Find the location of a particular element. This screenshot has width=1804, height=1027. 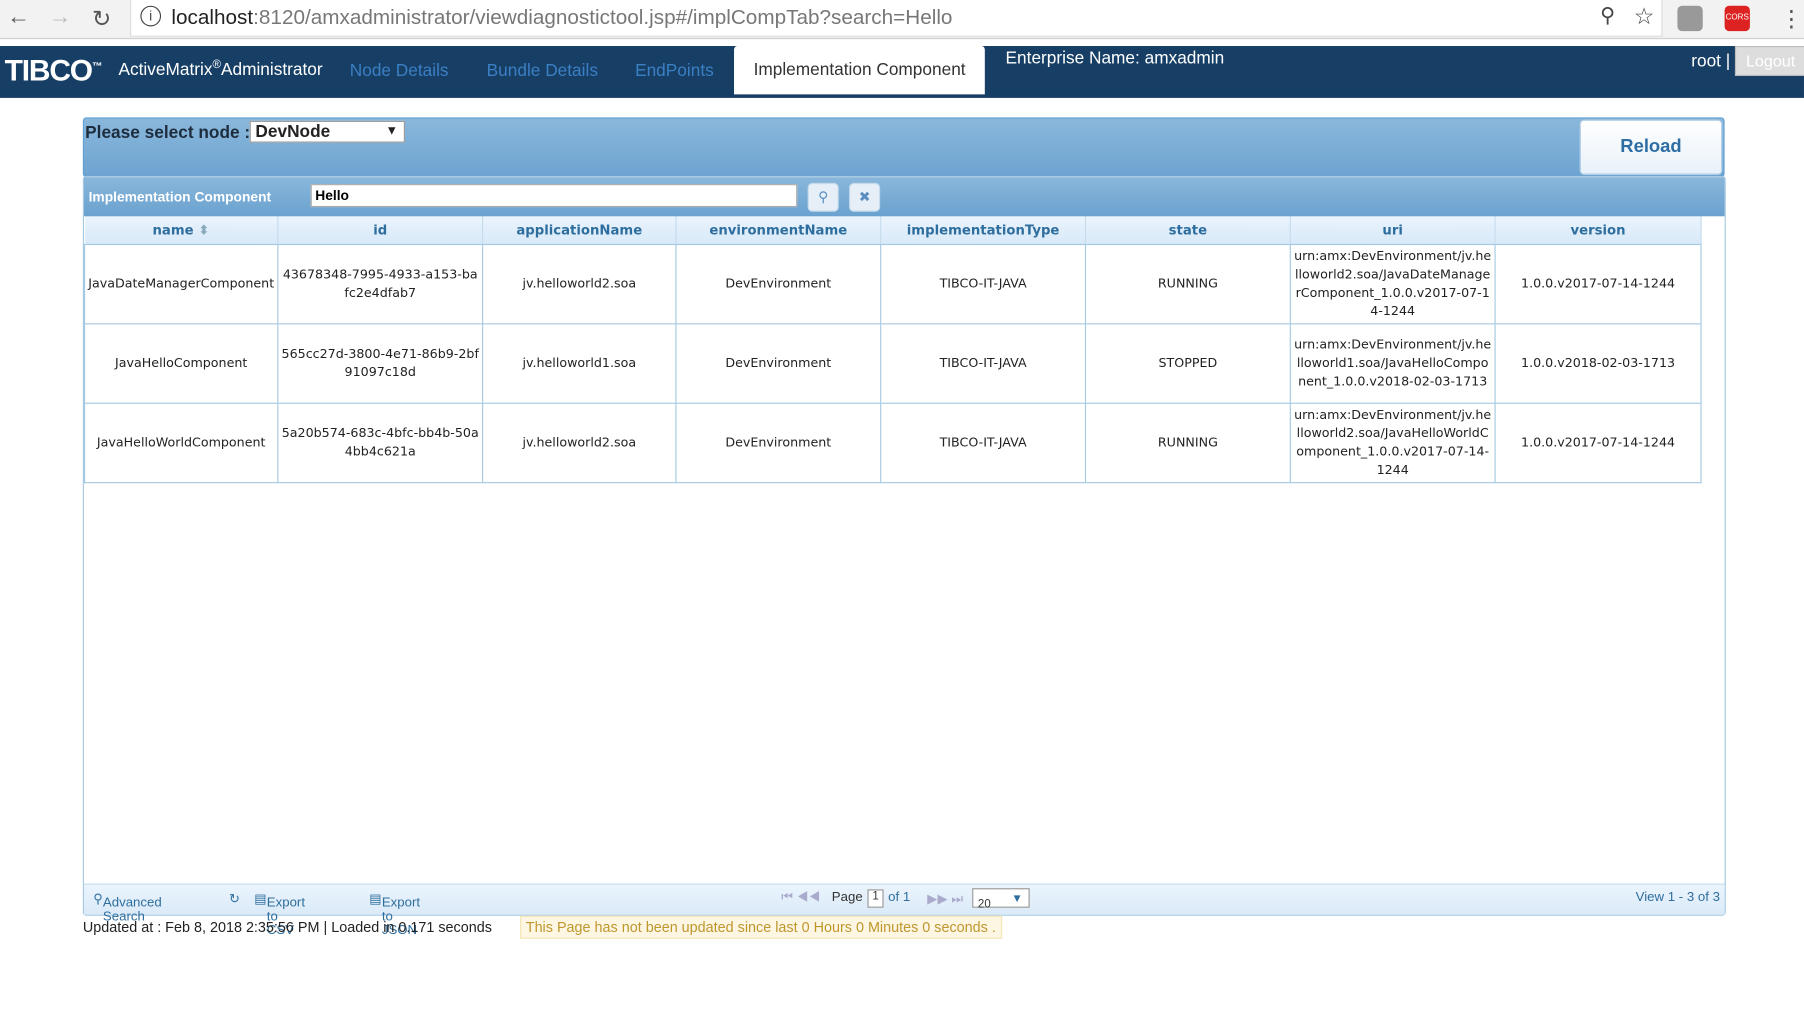

cell-name: JavaDateManagerComponent is located at coordinates (181, 284).